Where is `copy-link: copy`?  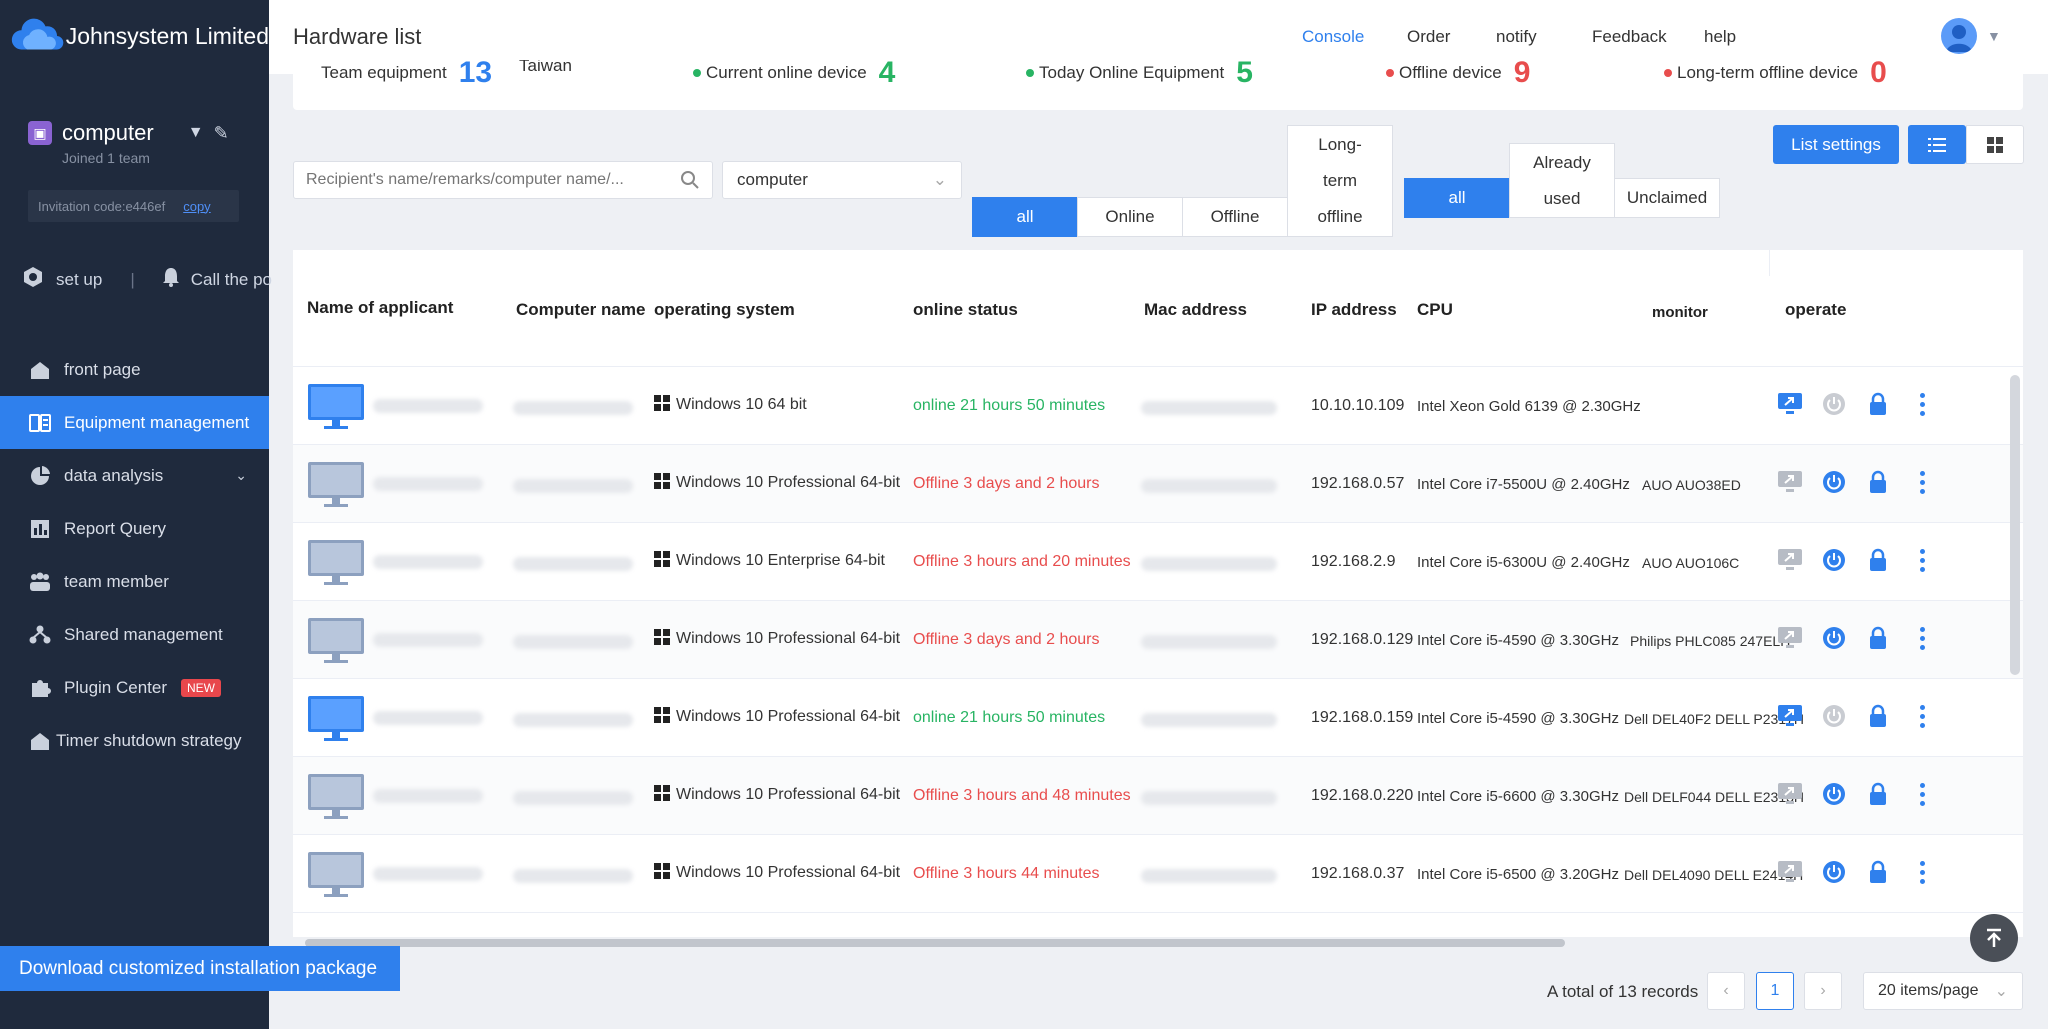 copy-link: copy is located at coordinates (196, 206).